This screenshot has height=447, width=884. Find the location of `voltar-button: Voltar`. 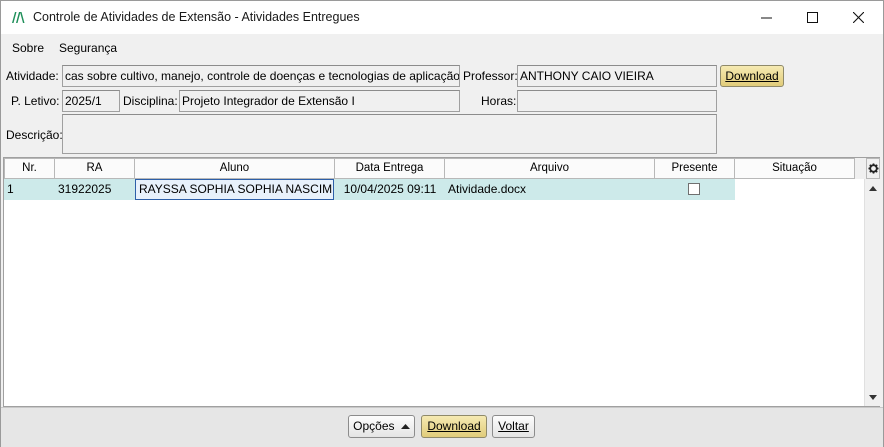

voltar-button: Voltar is located at coordinates (513, 426).